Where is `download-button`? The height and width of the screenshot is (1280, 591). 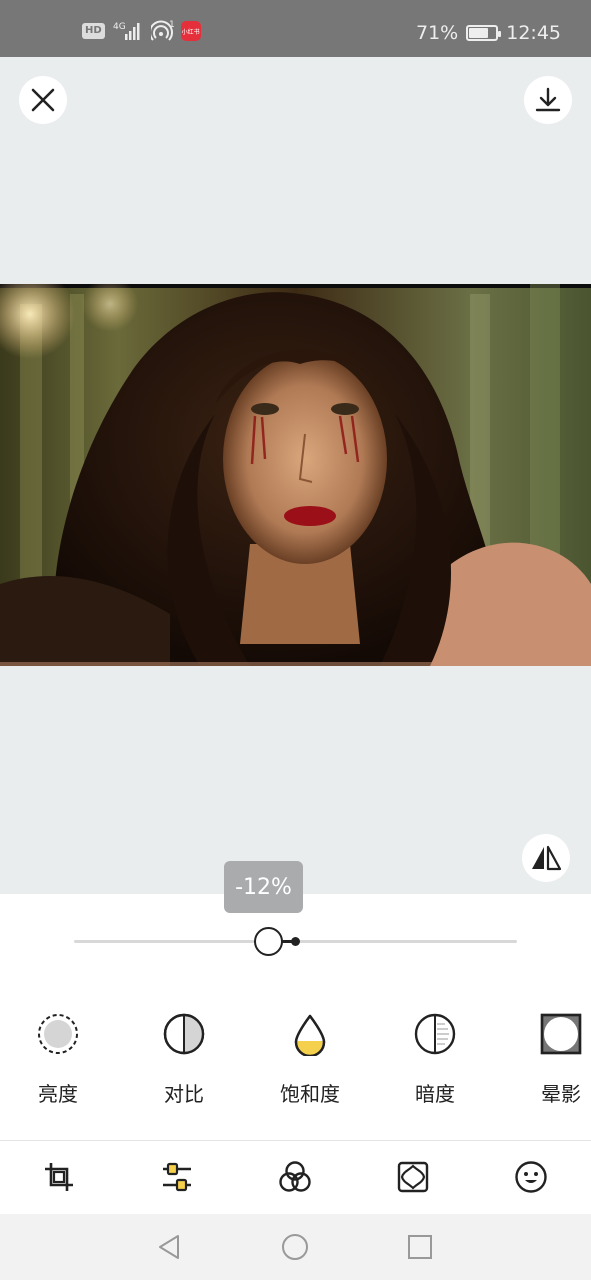 download-button is located at coordinates (548, 100).